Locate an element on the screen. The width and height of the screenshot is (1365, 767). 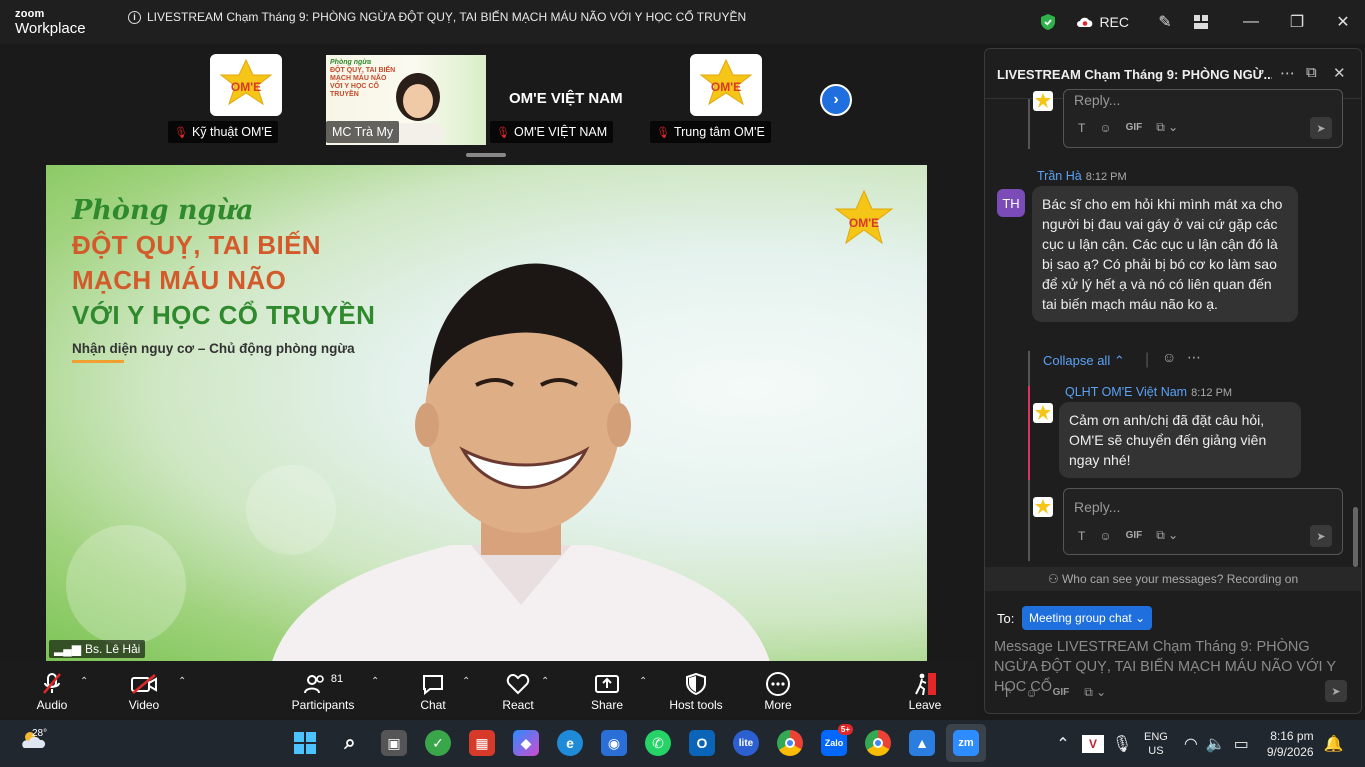
video-button: Video is located at coordinates (144, 689).